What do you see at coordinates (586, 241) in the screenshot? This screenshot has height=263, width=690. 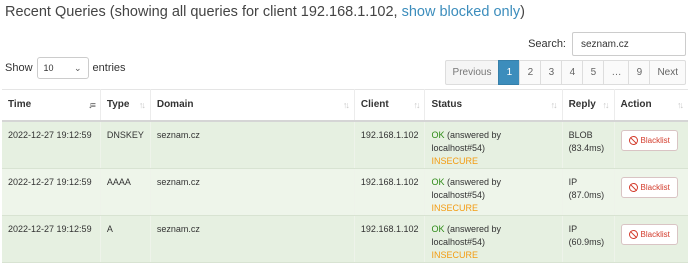 I see `reply-time: (60.9ms)` at bounding box center [586, 241].